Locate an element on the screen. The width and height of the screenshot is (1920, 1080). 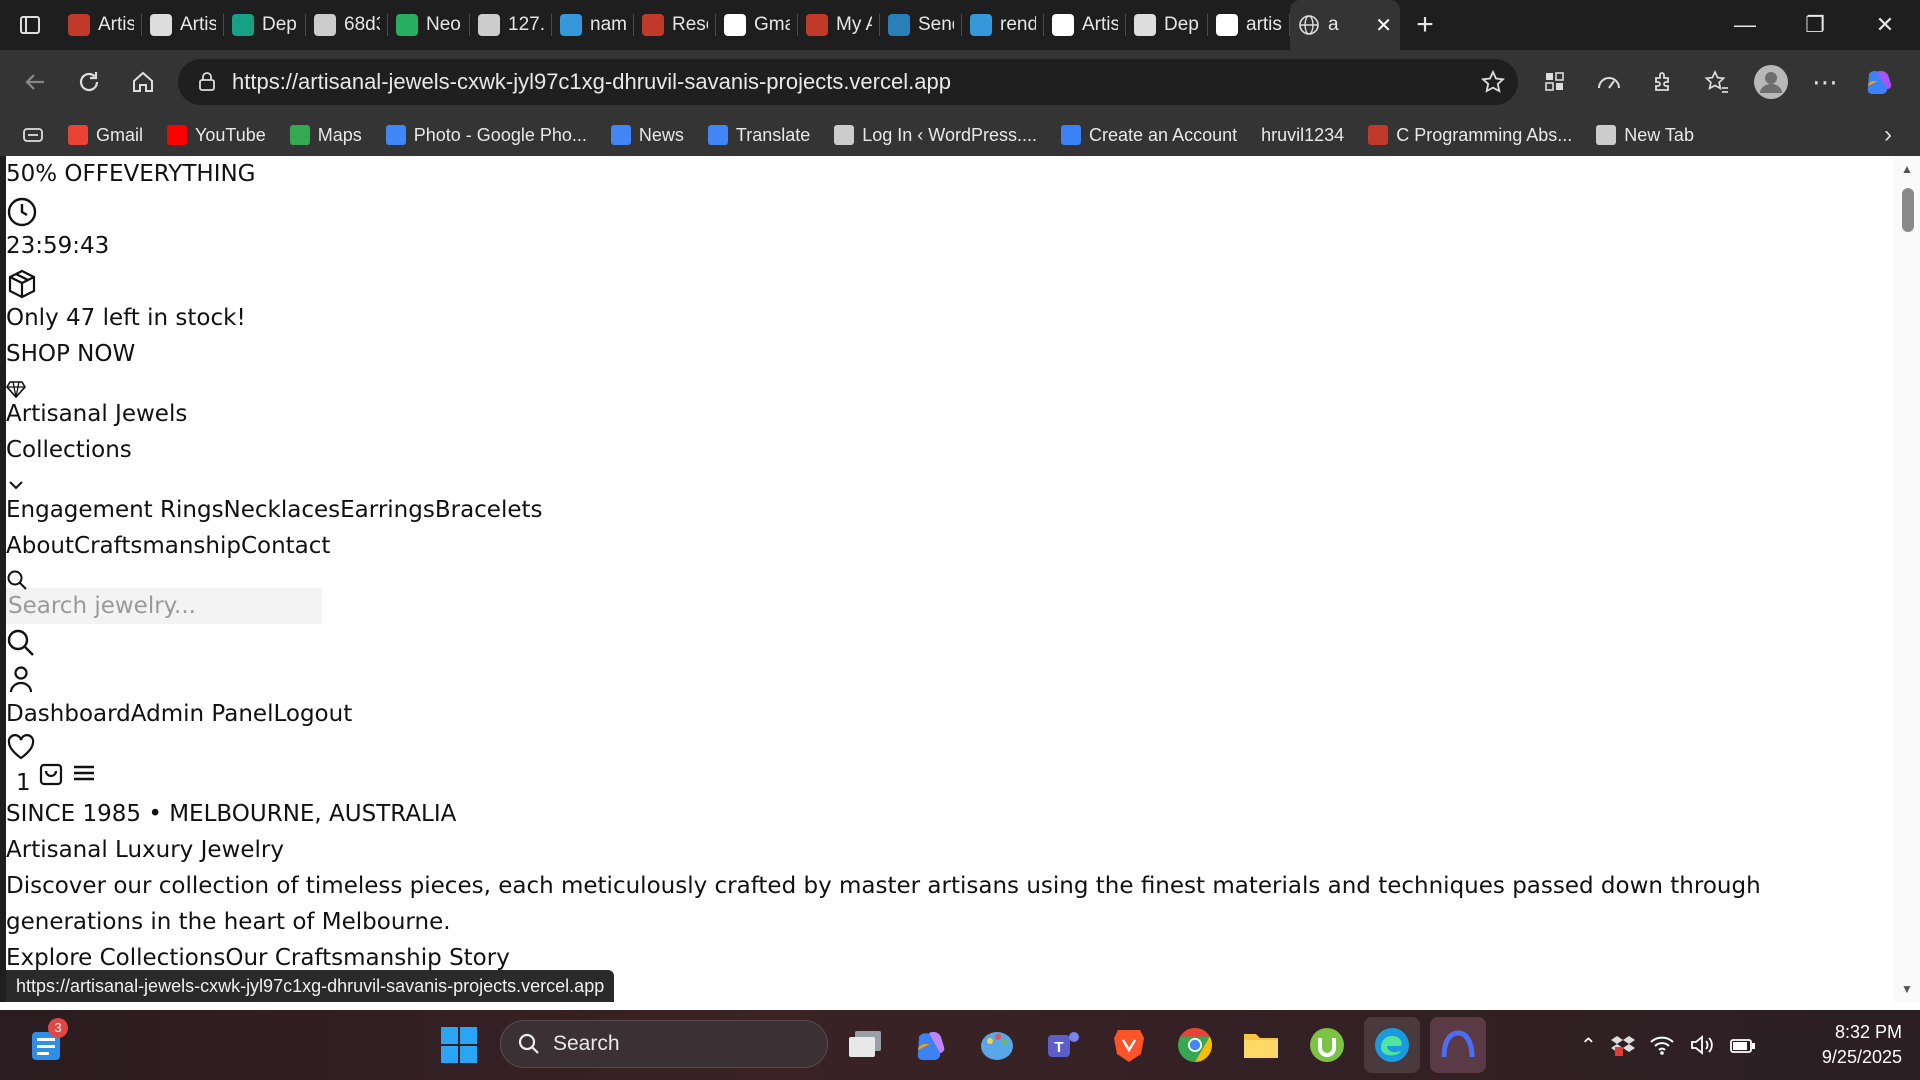
shop-now-button: SHOP NOW is located at coordinates (963, 354).